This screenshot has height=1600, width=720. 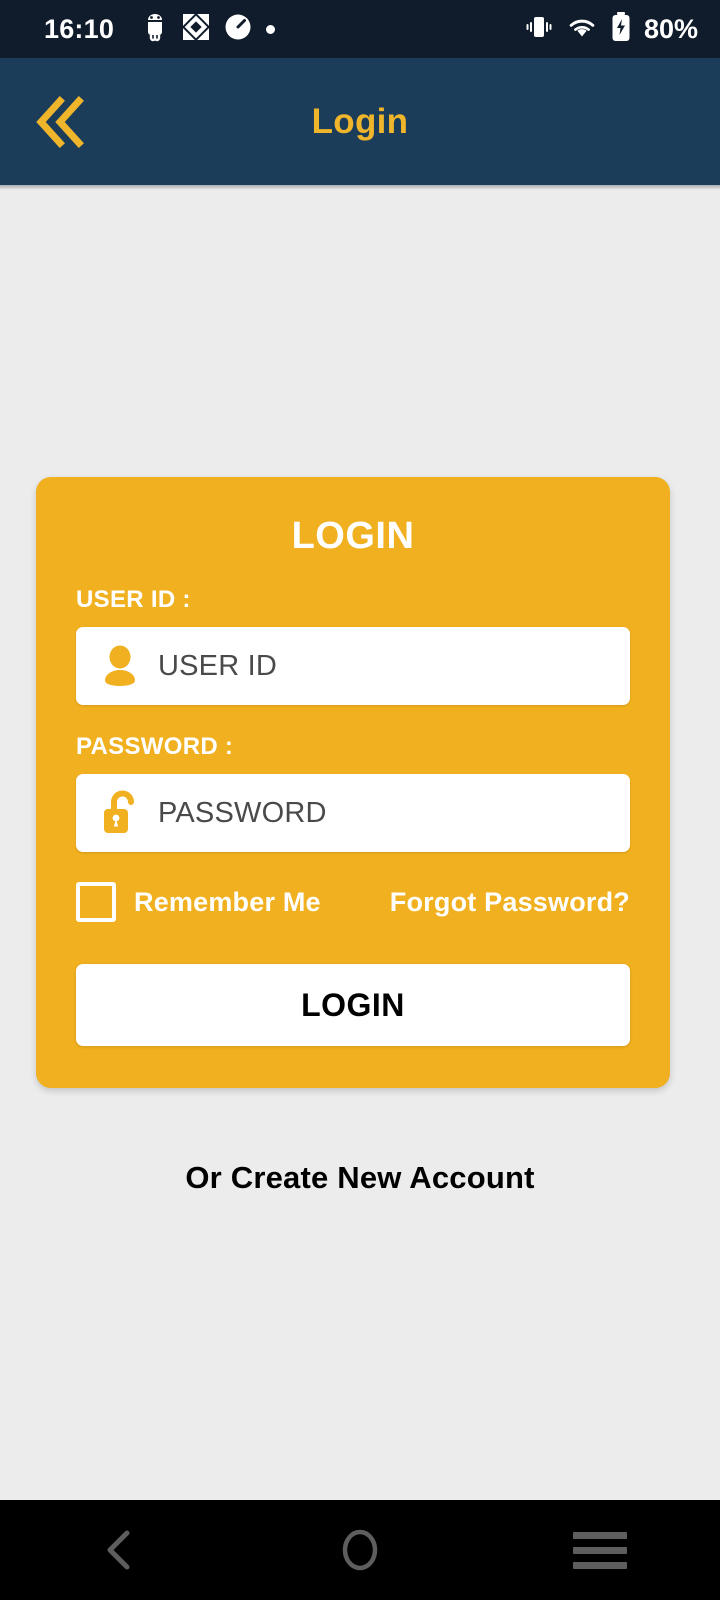 What do you see at coordinates (360, 187) in the screenshot?
I see `app-bar-divider` at bounding box center [360, 187].